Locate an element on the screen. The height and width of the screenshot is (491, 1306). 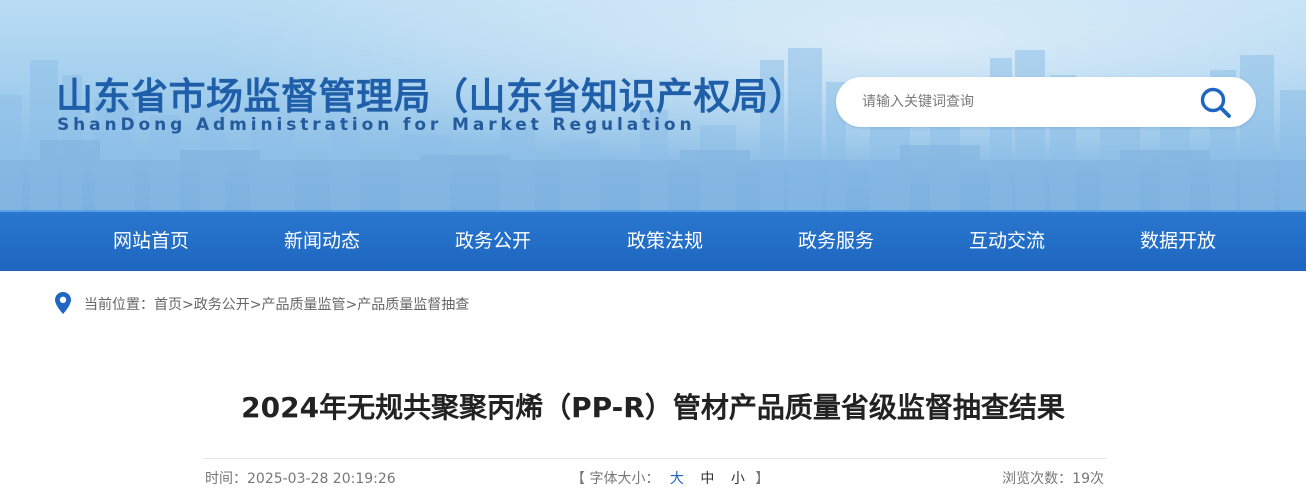
nav-item-policy: 政策法规 is located at coordinates (665, 241).